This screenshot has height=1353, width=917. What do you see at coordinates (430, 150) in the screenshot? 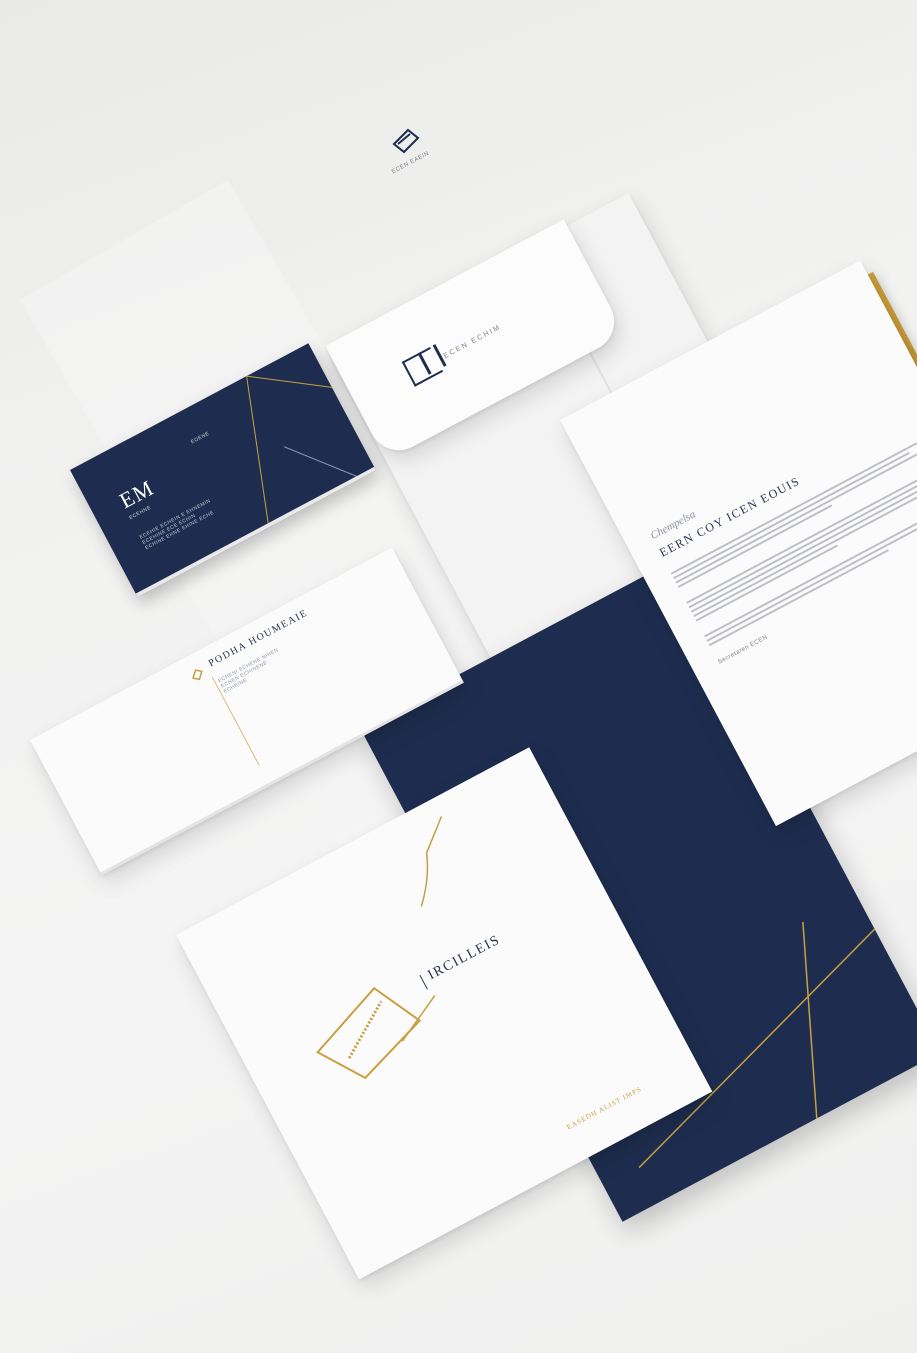
I see `top-card: ECEN EAEIN` at bounding box center [430, 150].